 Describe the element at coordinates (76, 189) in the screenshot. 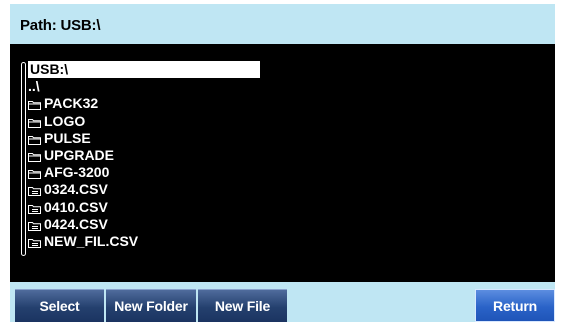

I see `file-name: 0324.CSV` at that location.